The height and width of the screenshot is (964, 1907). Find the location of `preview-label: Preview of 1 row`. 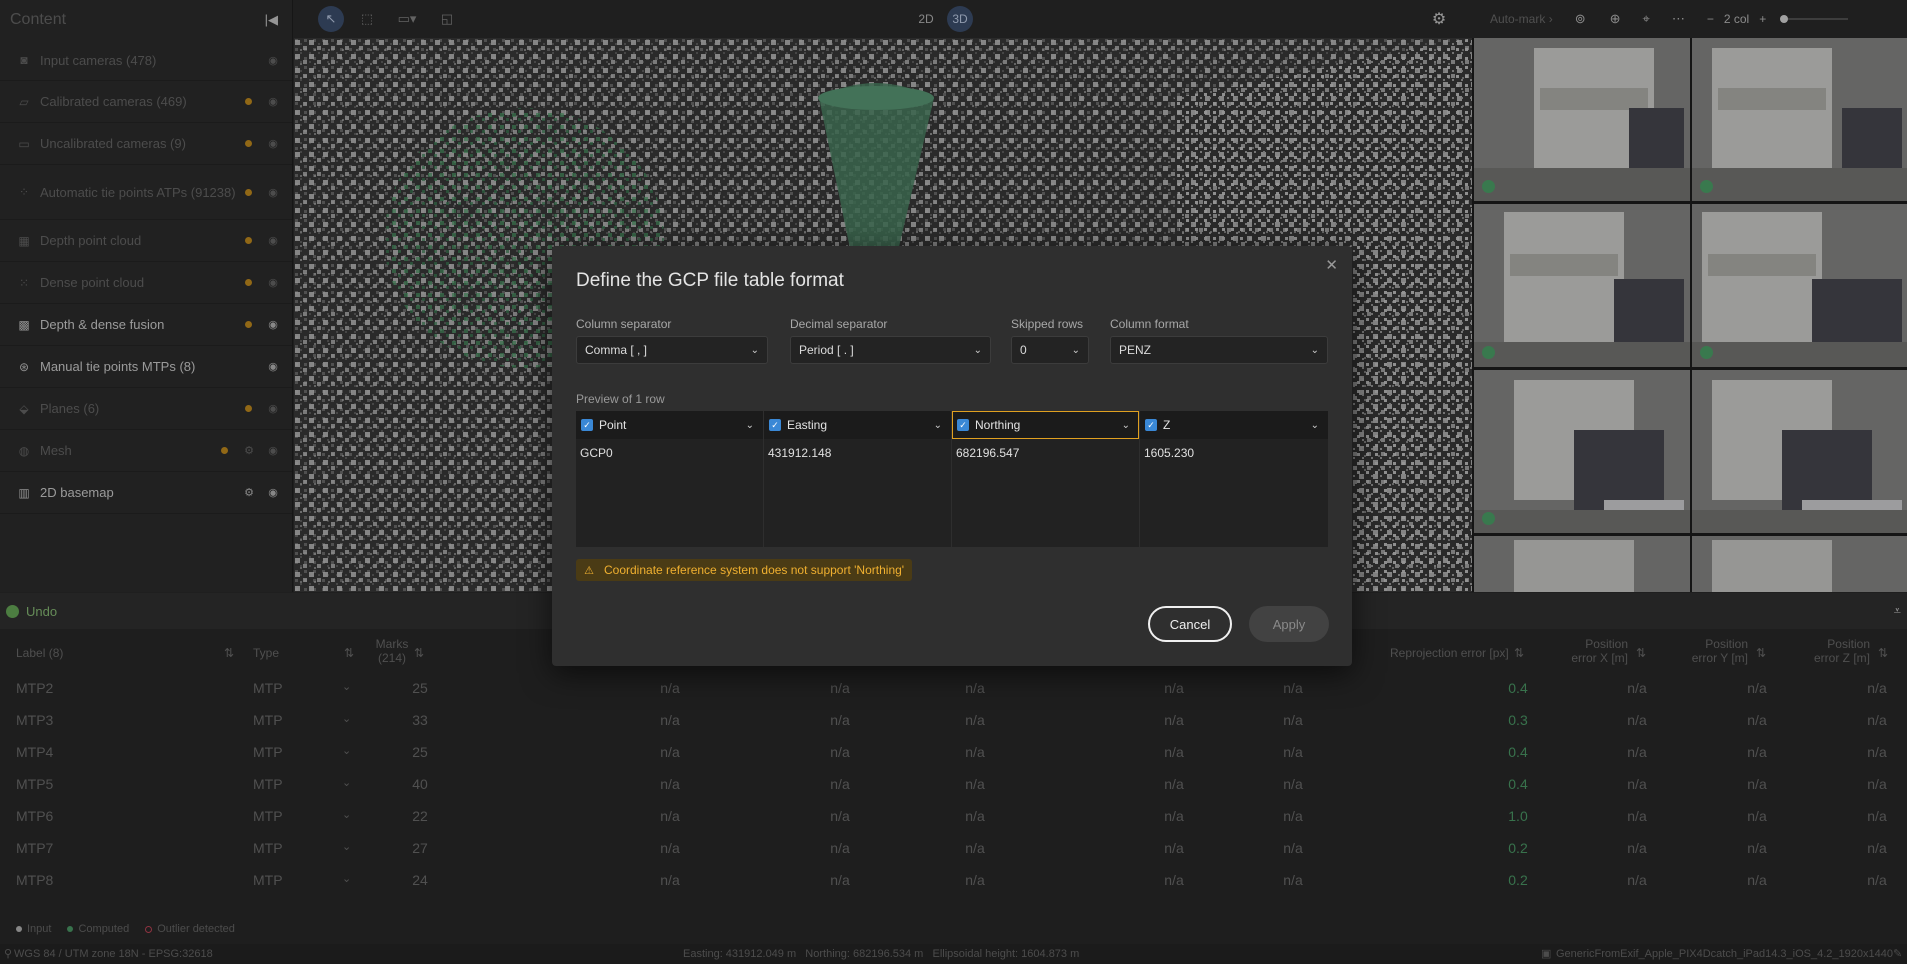

preview-label: Preview of 1 row is located at coordinates (620, 399).